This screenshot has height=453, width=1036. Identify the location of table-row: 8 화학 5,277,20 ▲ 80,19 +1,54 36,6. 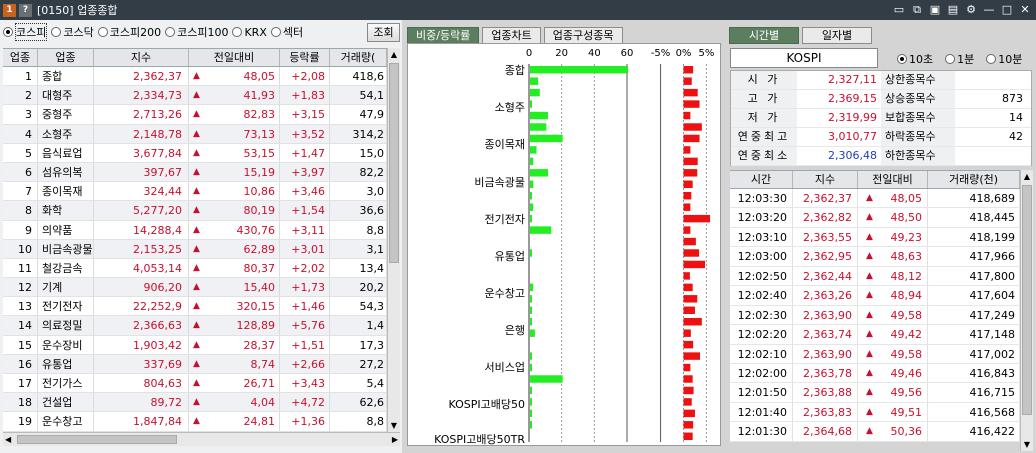
(195, 211).